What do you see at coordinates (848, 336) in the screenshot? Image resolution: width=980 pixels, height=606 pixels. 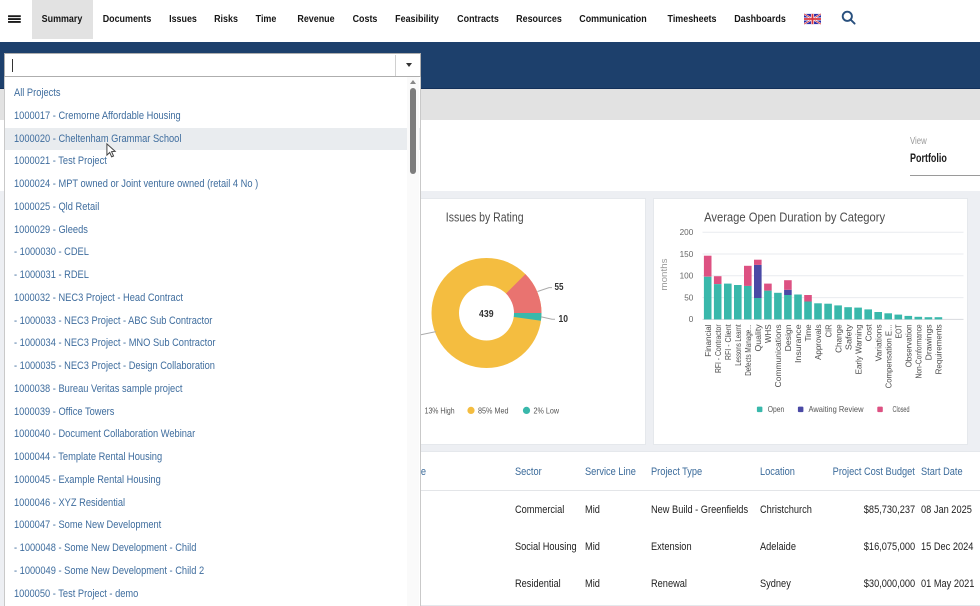 I see `svg-text: Safety` at bounding box center [848, 336].